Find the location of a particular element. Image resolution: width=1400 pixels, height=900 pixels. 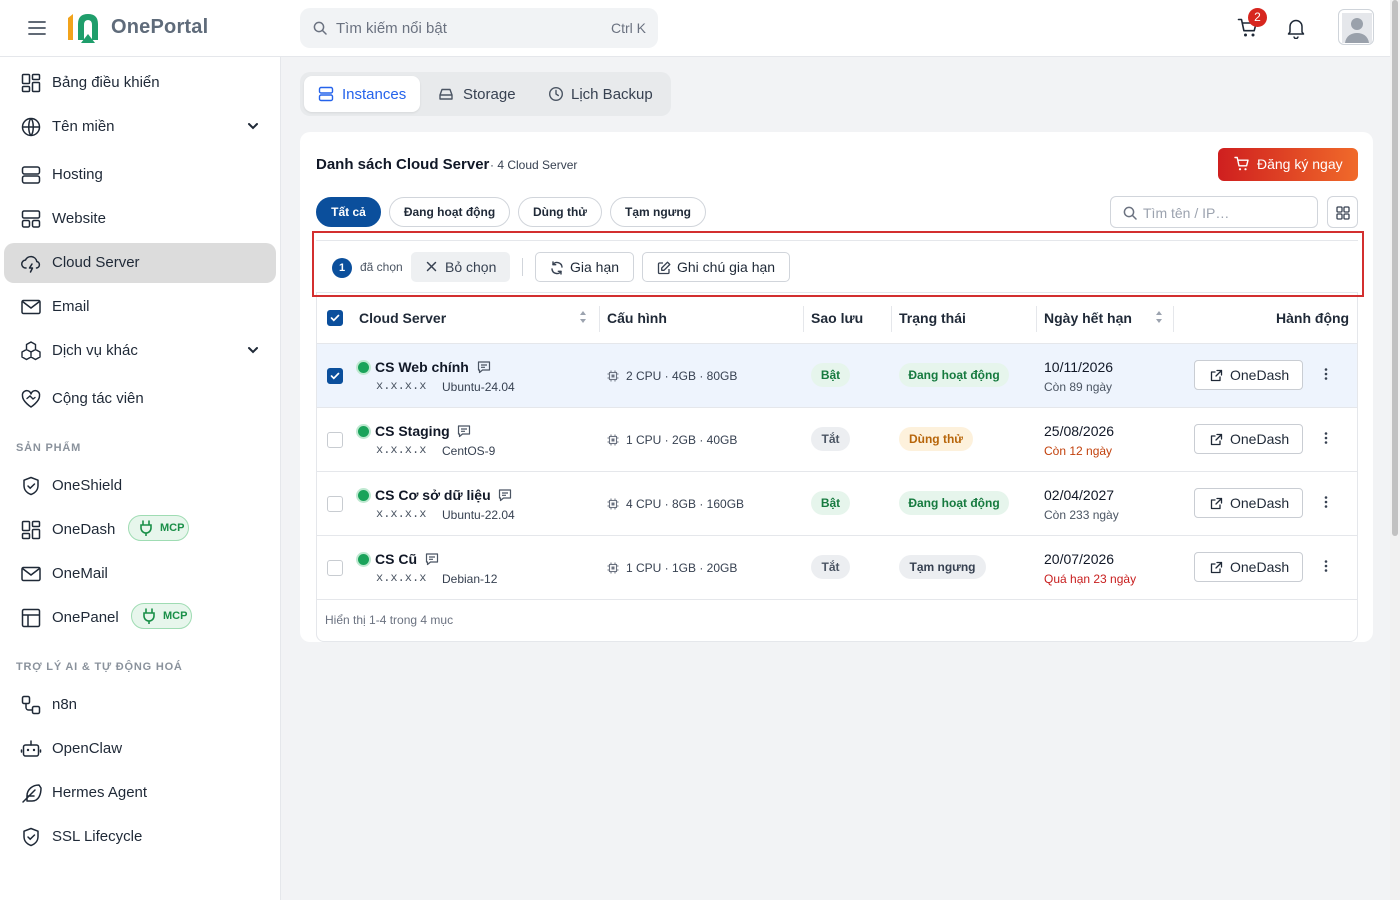

server-name: CS Cơ sở dữ liệu is located at coordinates (433, 495).